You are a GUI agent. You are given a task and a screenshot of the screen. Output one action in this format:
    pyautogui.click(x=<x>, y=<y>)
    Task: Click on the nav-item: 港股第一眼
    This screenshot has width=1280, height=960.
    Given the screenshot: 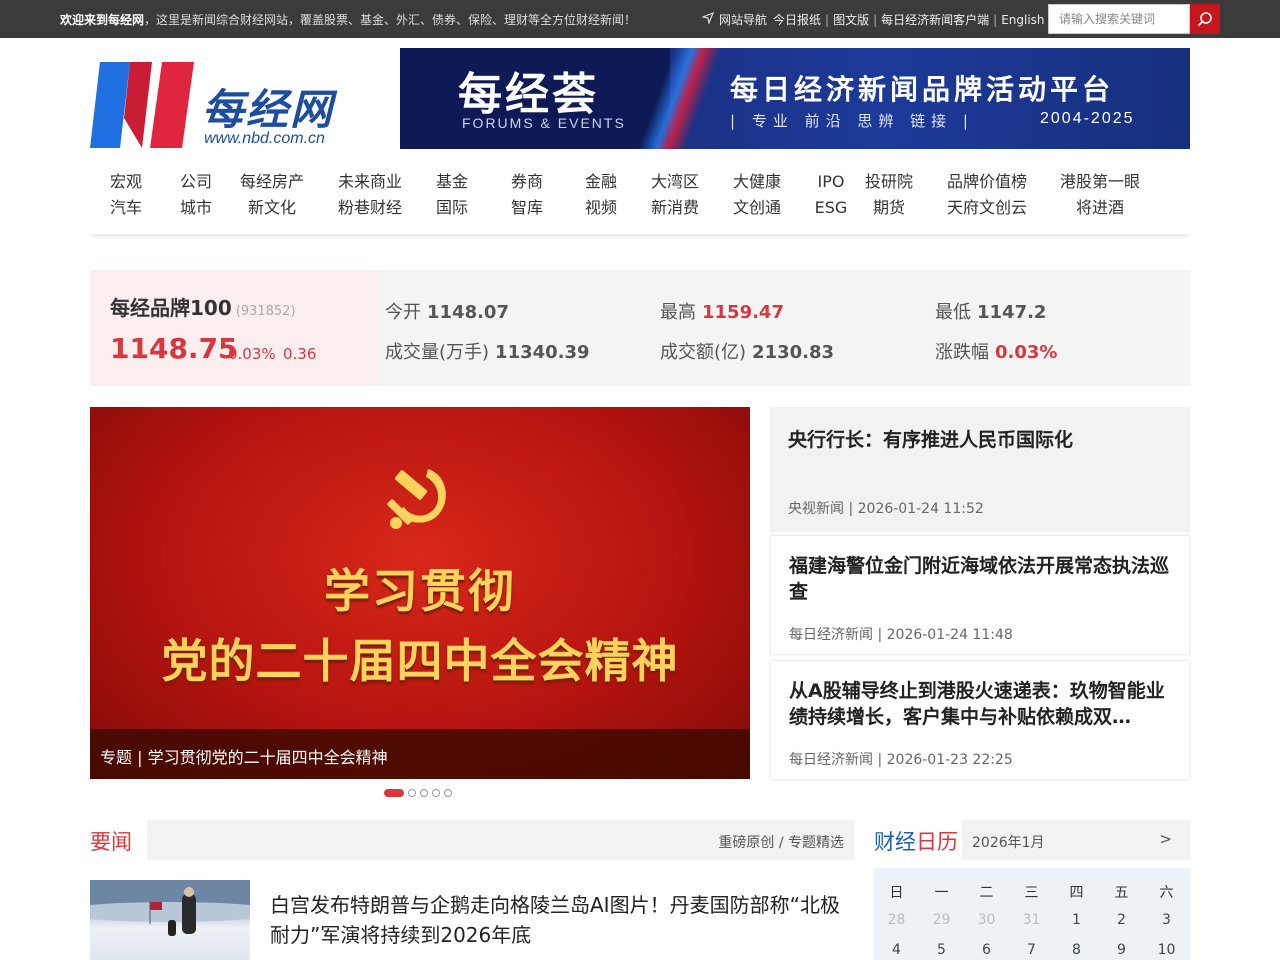 What is the action you would take?
    pyautogui.click(x=1100, y=182)
    